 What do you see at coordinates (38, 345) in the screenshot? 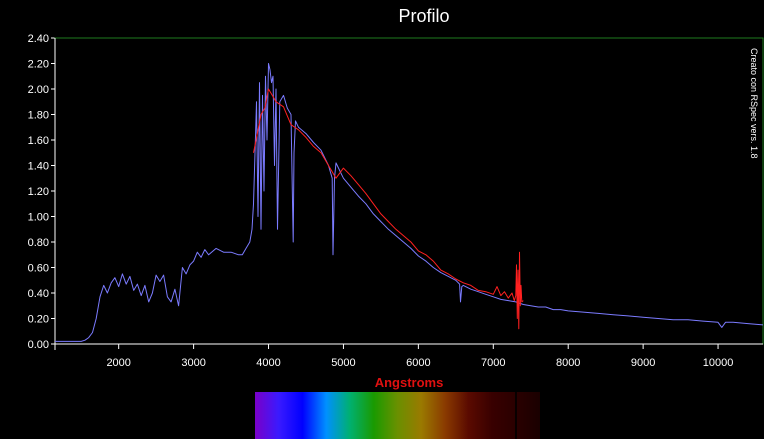
I see `y-tick-label: 0.00` at bounding box center [38, 345].